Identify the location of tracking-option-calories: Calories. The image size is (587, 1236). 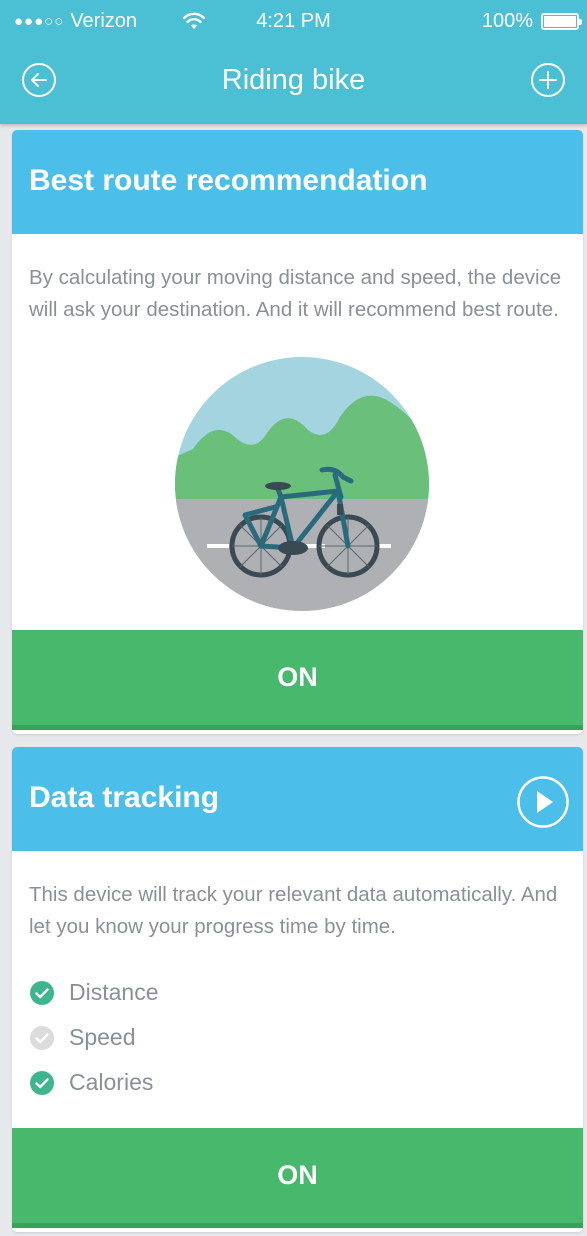
(93, 1082).